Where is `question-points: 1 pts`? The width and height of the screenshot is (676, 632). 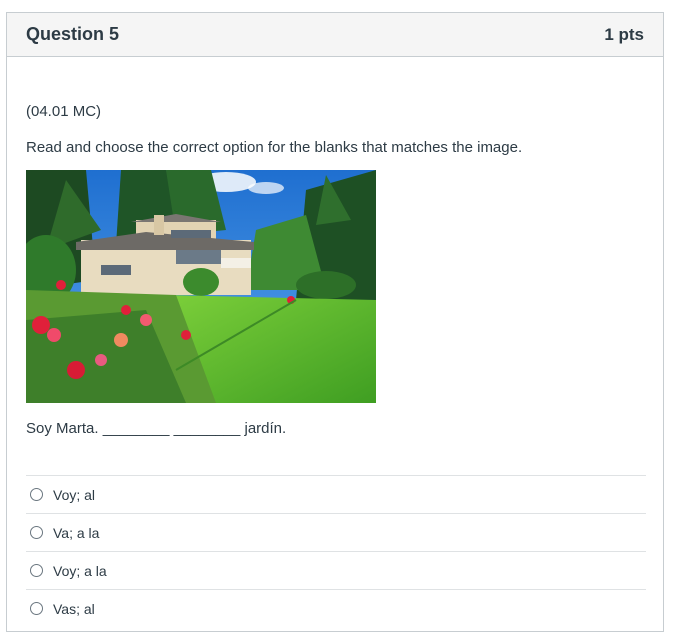
question-points: 1 pts is located at coordinates (624, 34).